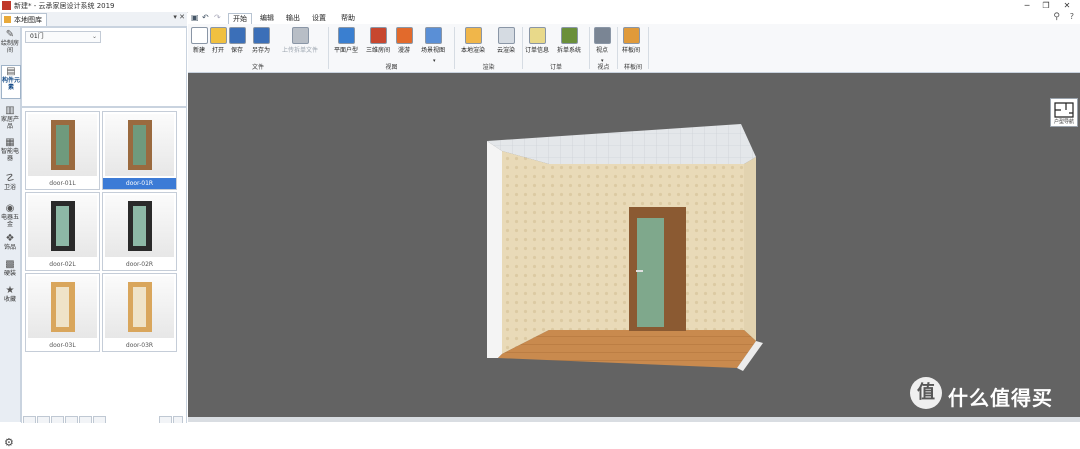  I want to click on ribbon-group-label: 渲染, so click(488, 67).